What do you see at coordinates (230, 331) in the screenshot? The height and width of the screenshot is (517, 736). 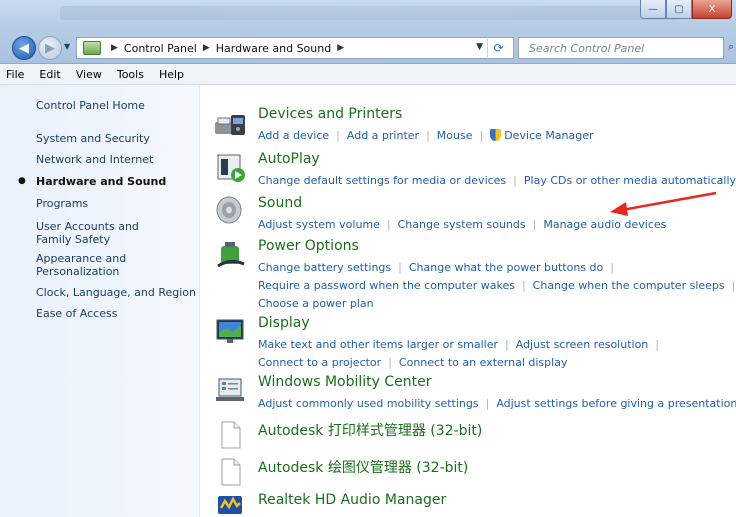 I see `display-monitor-icon` at bounding box center [230, 331].